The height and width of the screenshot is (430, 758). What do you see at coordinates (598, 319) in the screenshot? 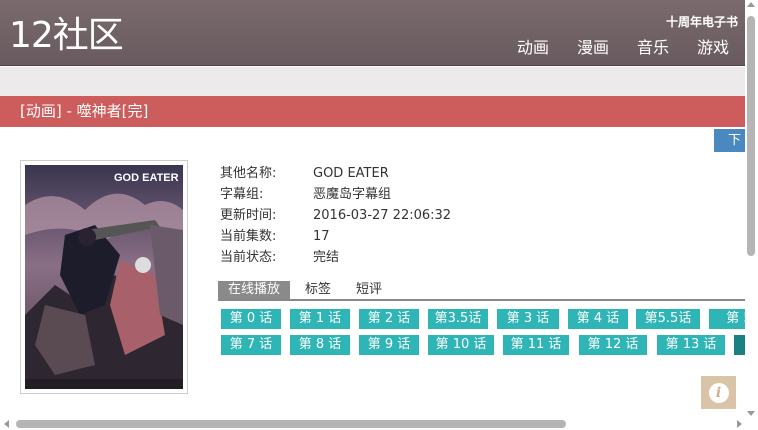
I see `episode-button: 第 4 话` at bounding box center [598, 319].